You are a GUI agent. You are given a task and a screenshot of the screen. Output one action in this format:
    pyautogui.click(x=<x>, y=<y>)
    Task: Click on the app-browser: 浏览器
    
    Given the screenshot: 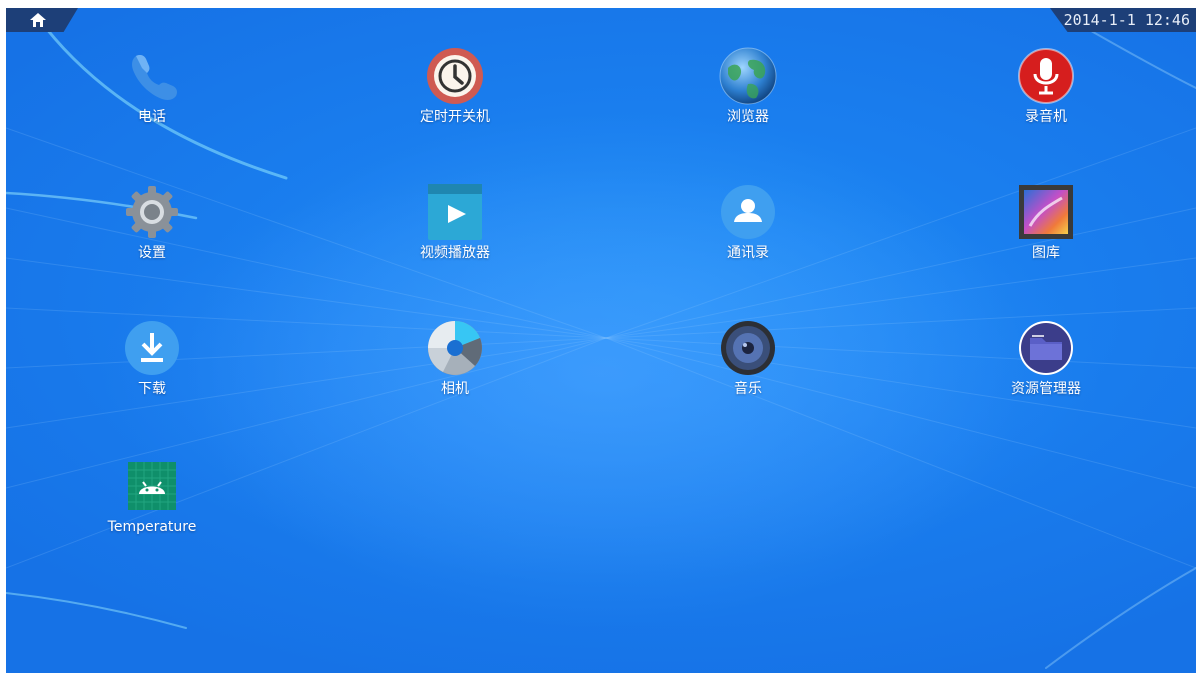 What is the action you would take?
    pyautogui.click(x=748, y=101)
    